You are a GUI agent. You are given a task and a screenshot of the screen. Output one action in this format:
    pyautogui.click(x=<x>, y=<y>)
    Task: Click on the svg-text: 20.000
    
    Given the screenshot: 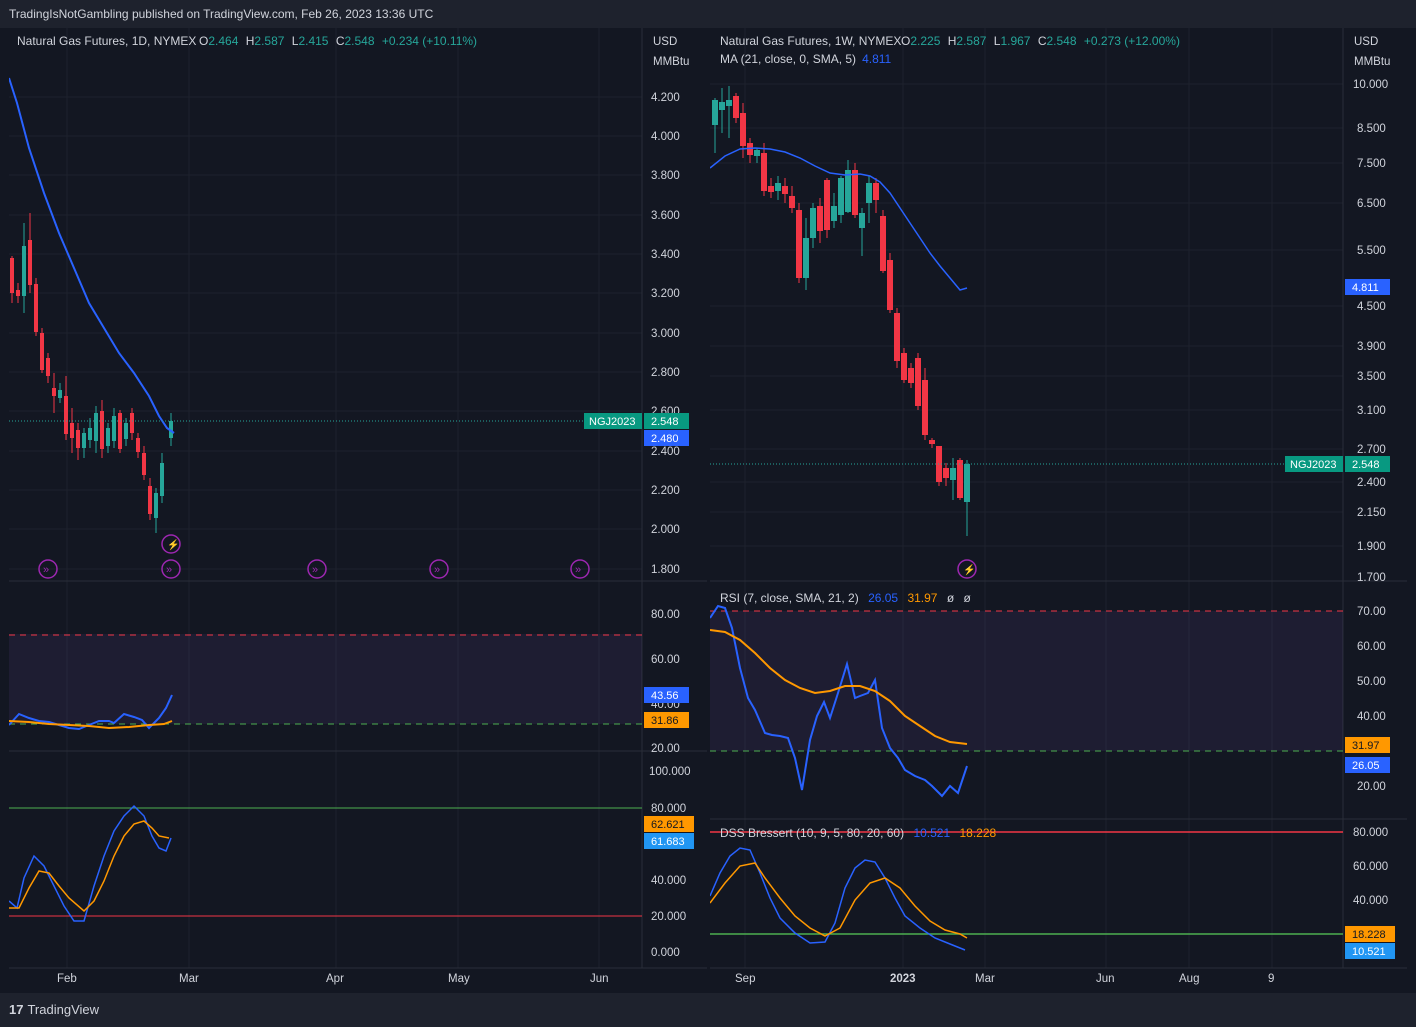 What is the action you would take?
    pyautogui.click(x=668, y=917)
    